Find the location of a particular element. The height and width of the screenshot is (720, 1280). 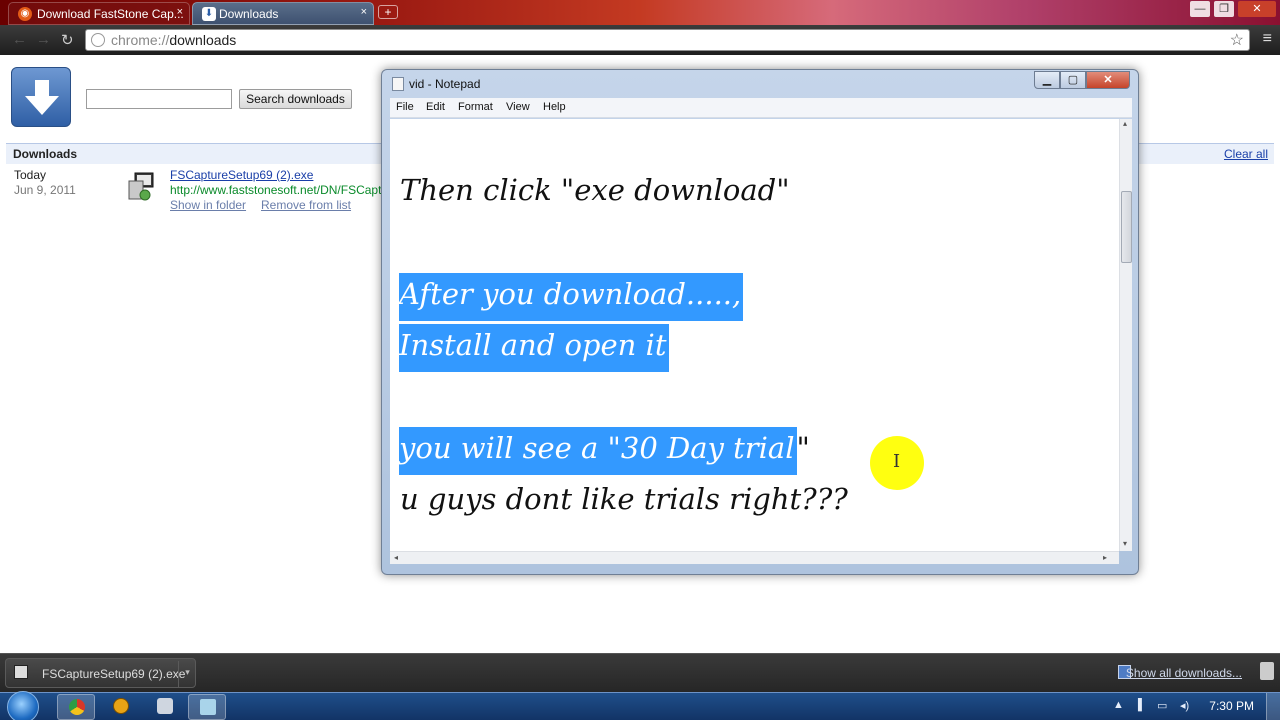

media-player-icon is located at coordinates (121, 706).